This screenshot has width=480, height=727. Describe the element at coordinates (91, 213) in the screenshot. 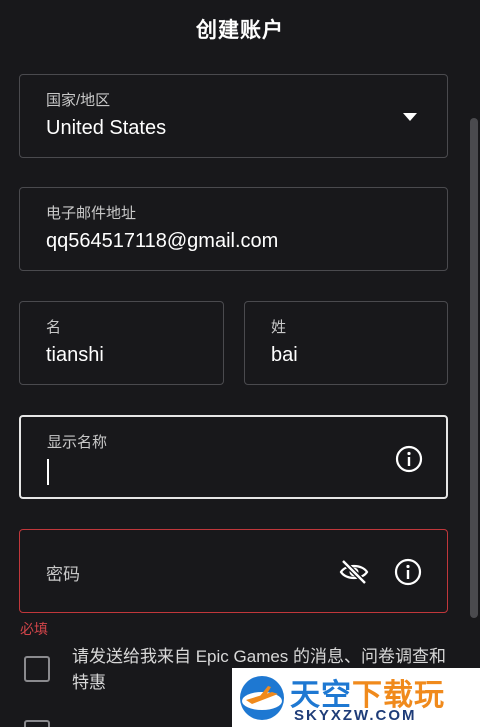

I see `email-label: 电子邮件地址` at that location.